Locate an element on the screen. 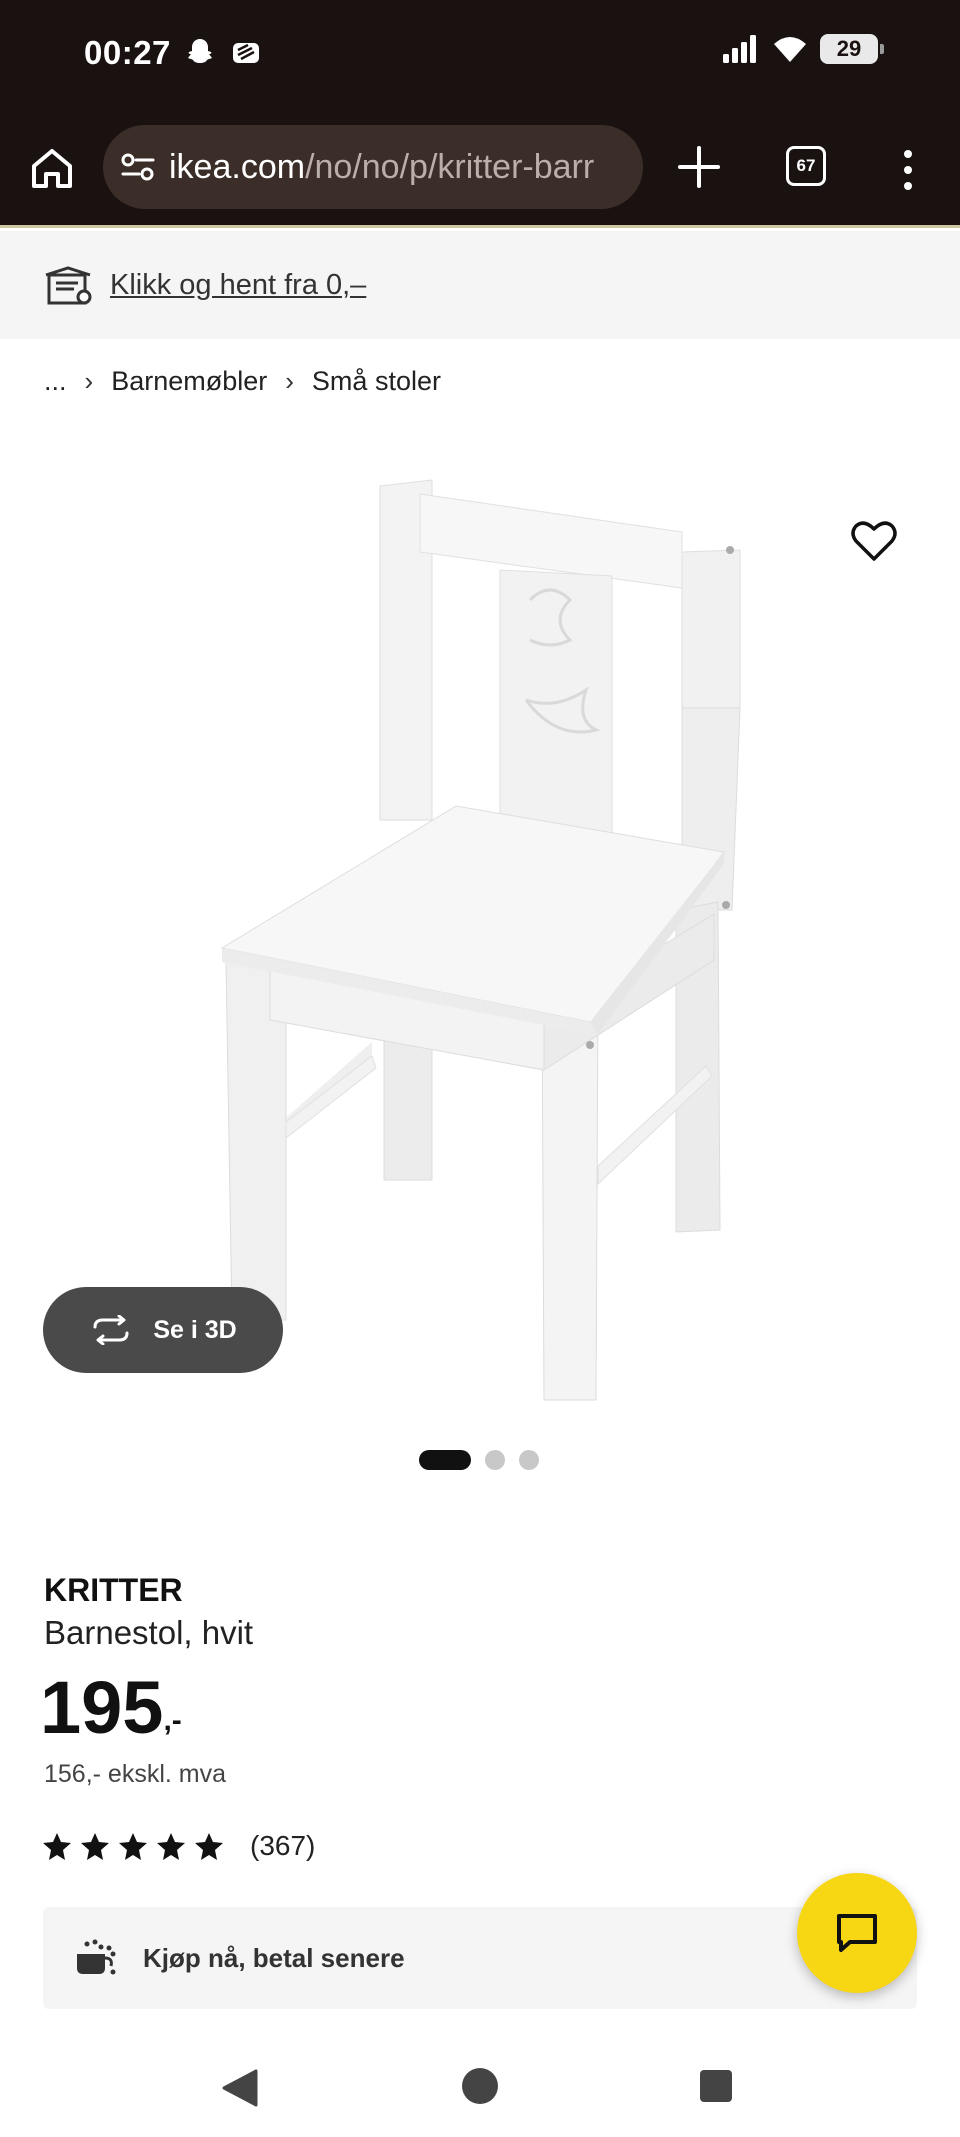  tab-switcher-button: 67 is located at coordinates (806, 166).